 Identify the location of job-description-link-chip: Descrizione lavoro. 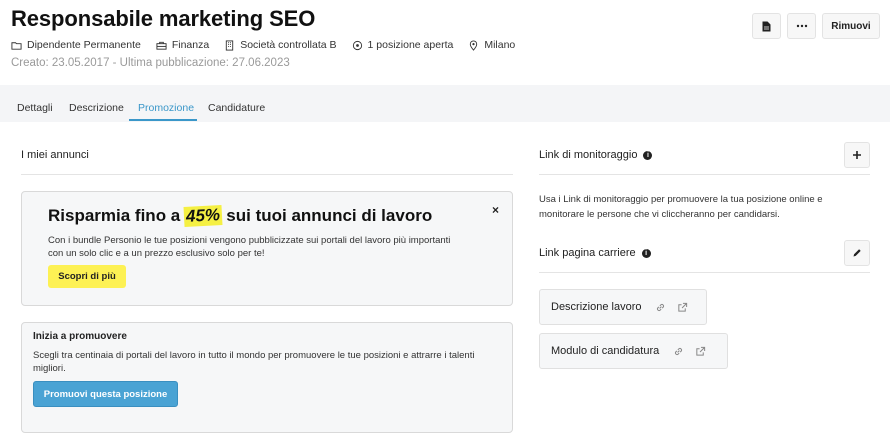
(623, 307).